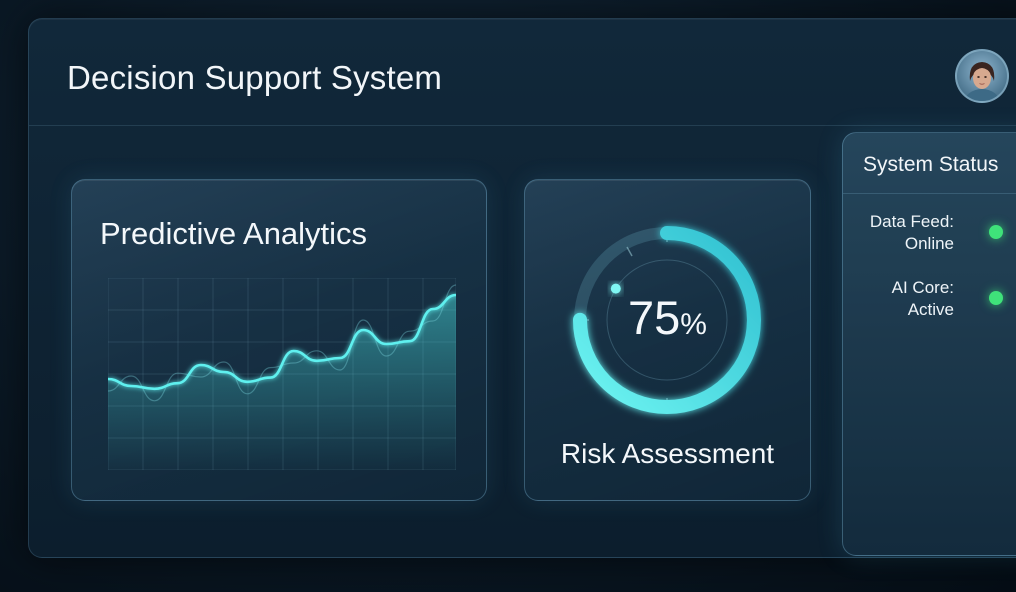  Describe the element at coordinates (912, 233) in the screenshot. I see `status-label-data-feed: Data Feed: Online` at that location.